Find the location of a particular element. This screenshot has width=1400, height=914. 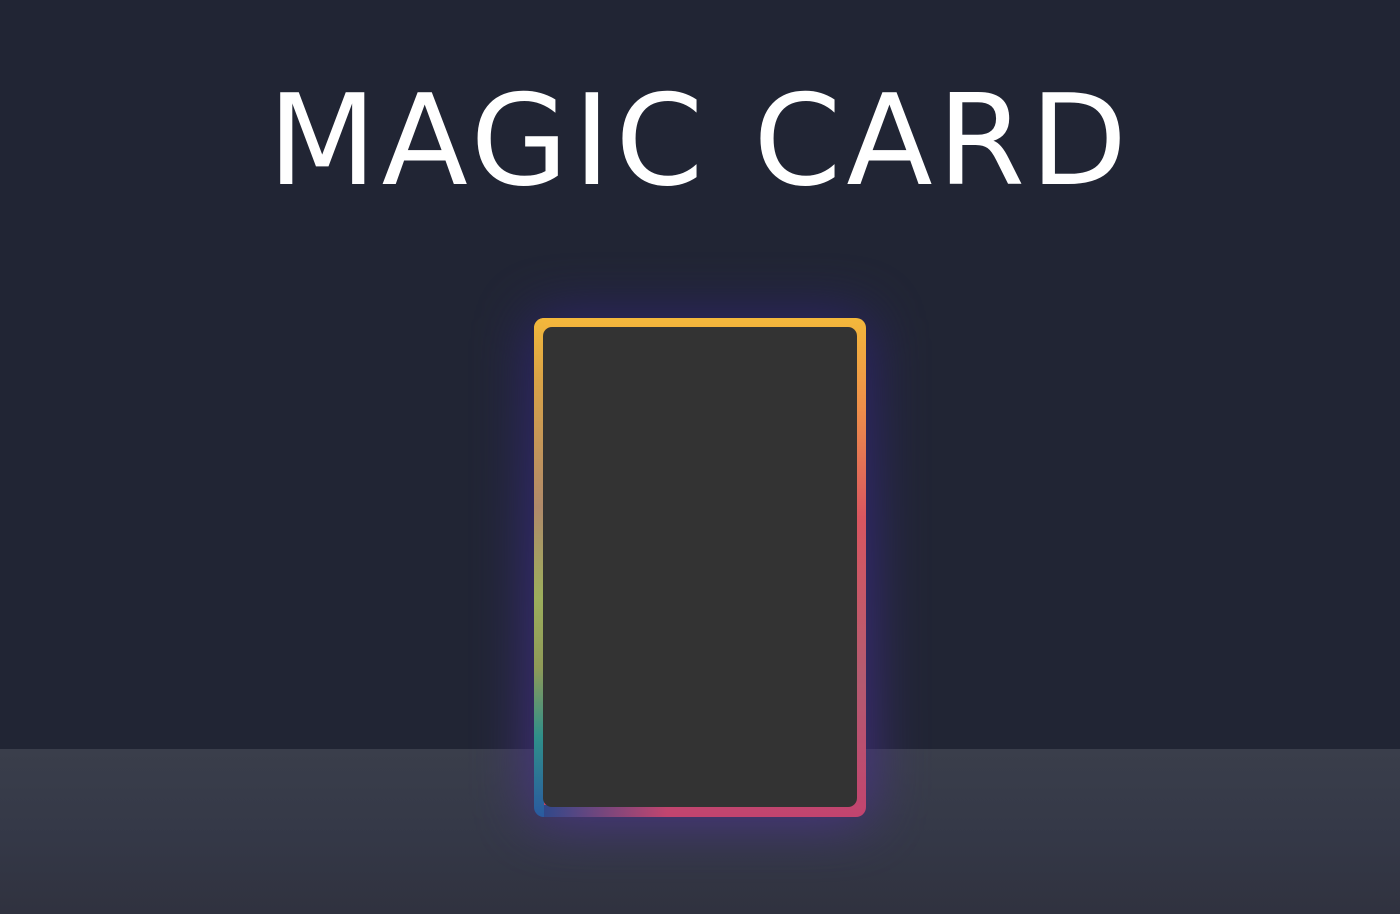

card-face is located at coordinates (700, 567).